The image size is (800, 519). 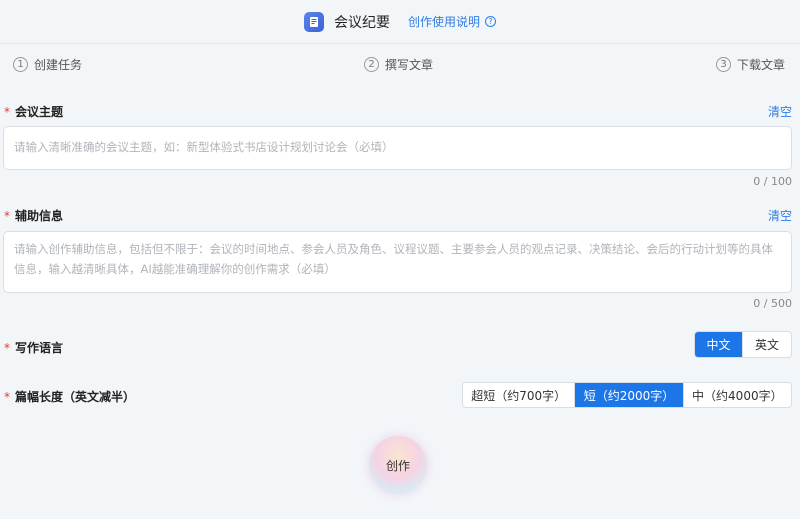 I want to click on language-label: * 写作语言, so click(x=33, y=347).